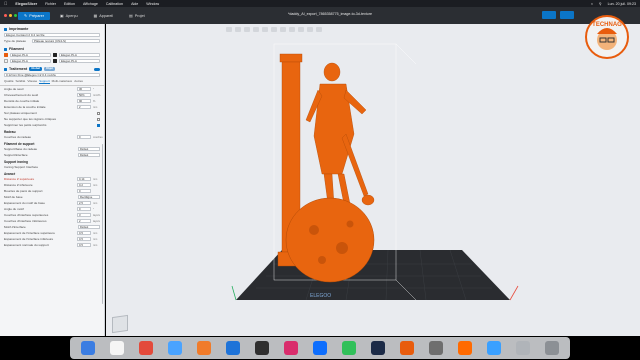 The height and width of the screenshot is (360, 640). Describe the element at coordinates (84, 179) in the screenshot. I see `setting-input: 0.14` at that location.